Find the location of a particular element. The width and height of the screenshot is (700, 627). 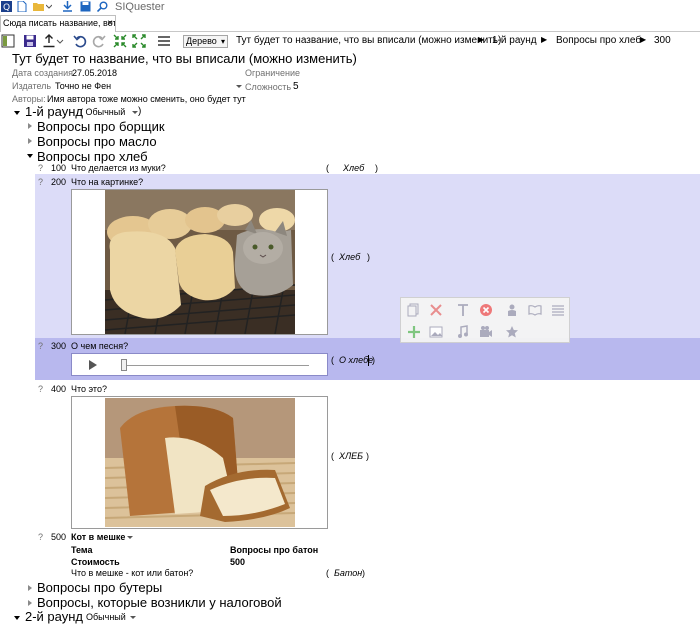

add-icon is located at coordinates (414, 332).